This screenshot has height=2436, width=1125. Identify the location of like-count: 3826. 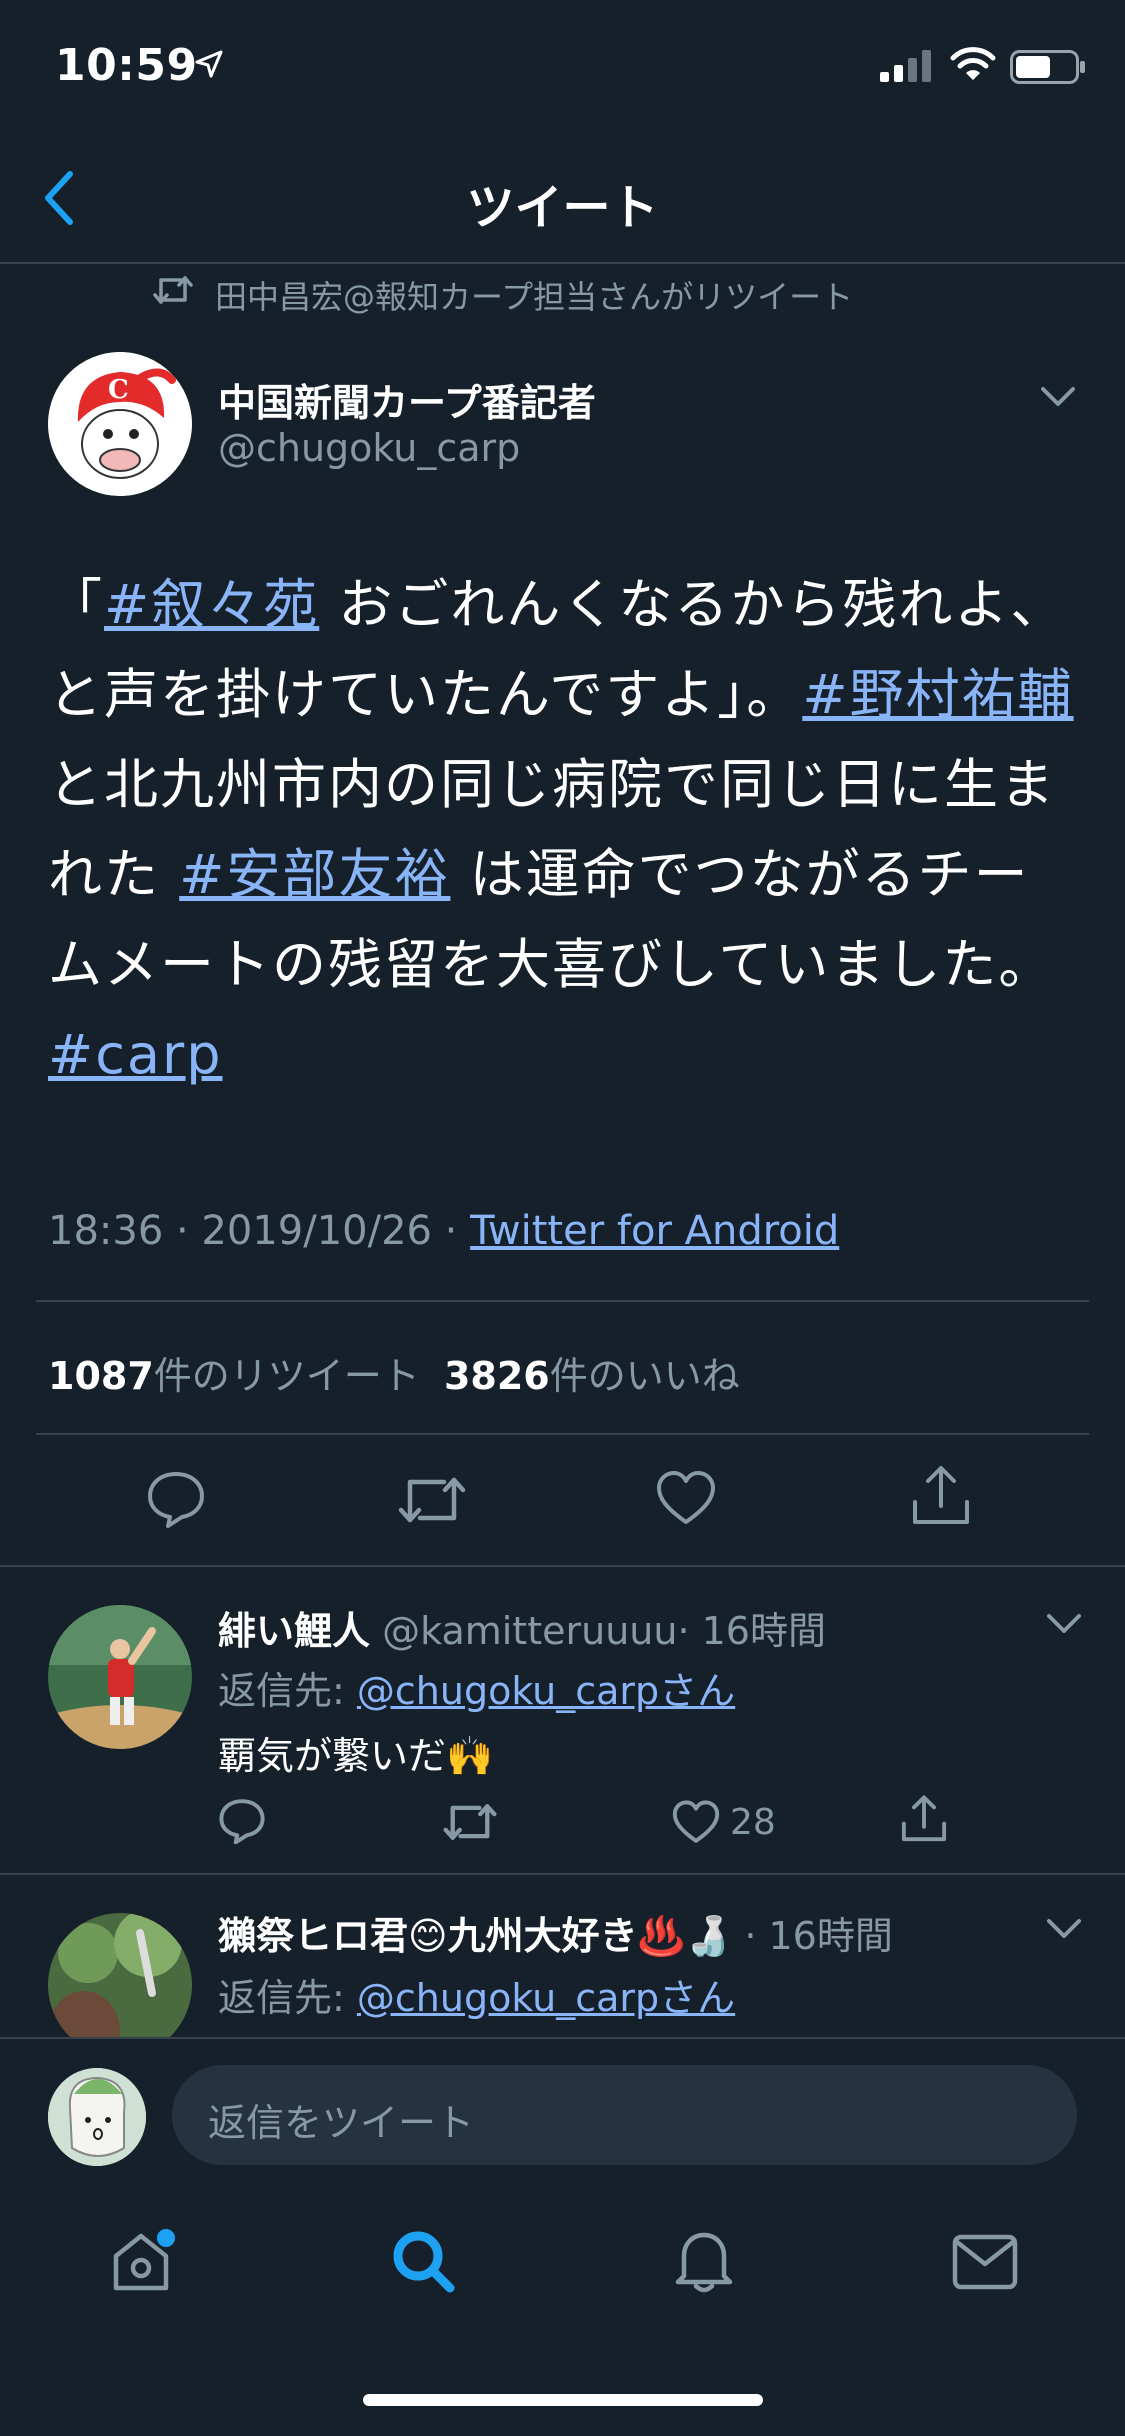
(497, 1376).